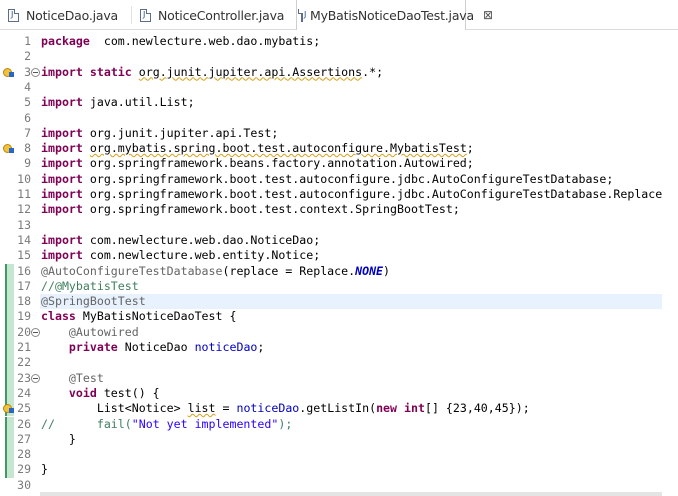 The height and width of the screenshot is (496, 678). What do you see at coordinates (373, 71) in the screenshot?
I see `code-token: .*;` at bounding box center [373, 71].